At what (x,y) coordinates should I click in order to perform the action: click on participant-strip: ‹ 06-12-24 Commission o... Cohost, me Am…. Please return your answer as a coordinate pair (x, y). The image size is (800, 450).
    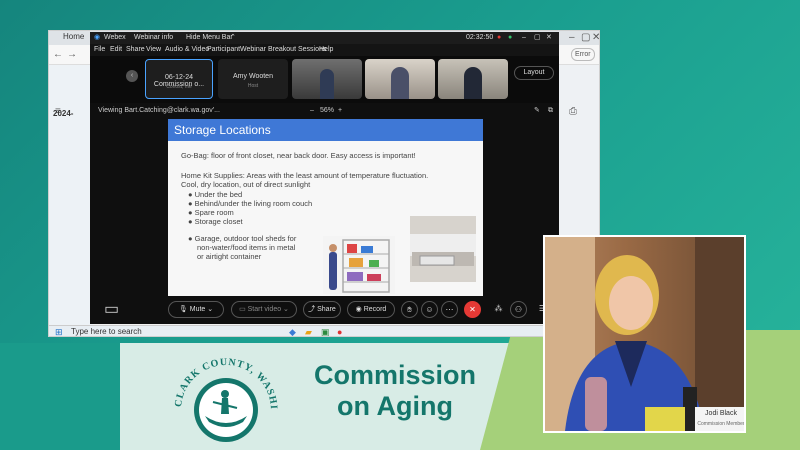
    Looking at the image, I should click on (324, 79).